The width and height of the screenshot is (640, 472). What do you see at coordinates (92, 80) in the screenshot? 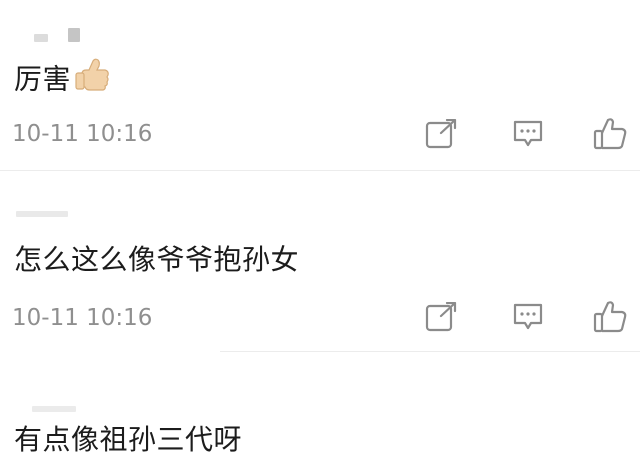
I see `thumbs-up-emoji-icon` at bounding box center [92, 80].